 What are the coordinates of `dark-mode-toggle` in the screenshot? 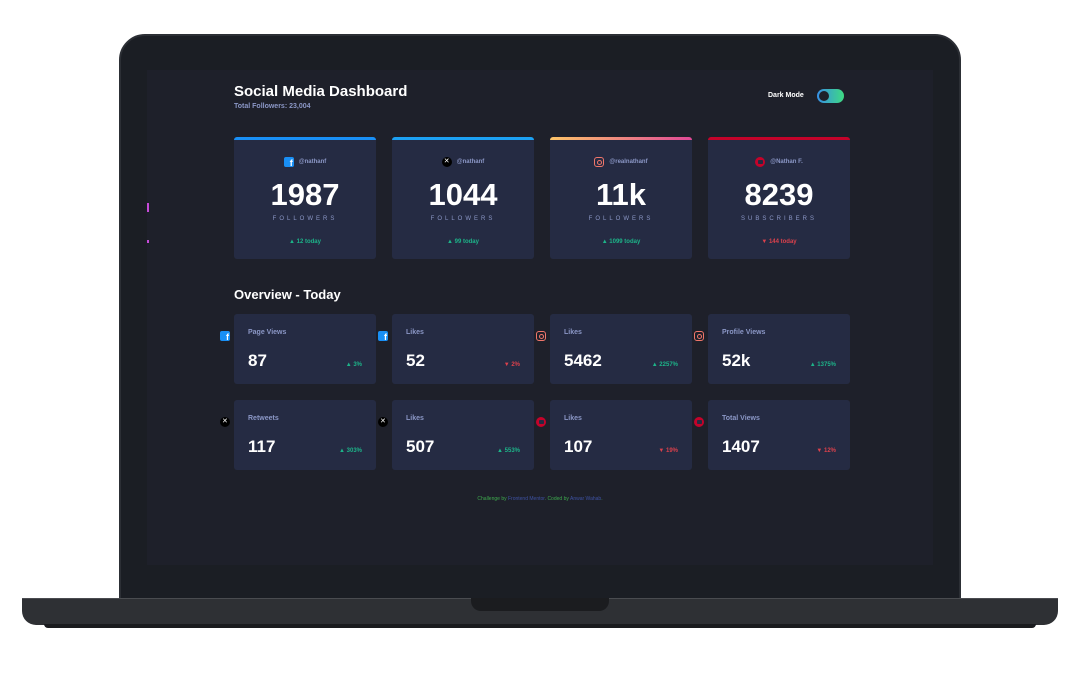 It's located at (830, 96).